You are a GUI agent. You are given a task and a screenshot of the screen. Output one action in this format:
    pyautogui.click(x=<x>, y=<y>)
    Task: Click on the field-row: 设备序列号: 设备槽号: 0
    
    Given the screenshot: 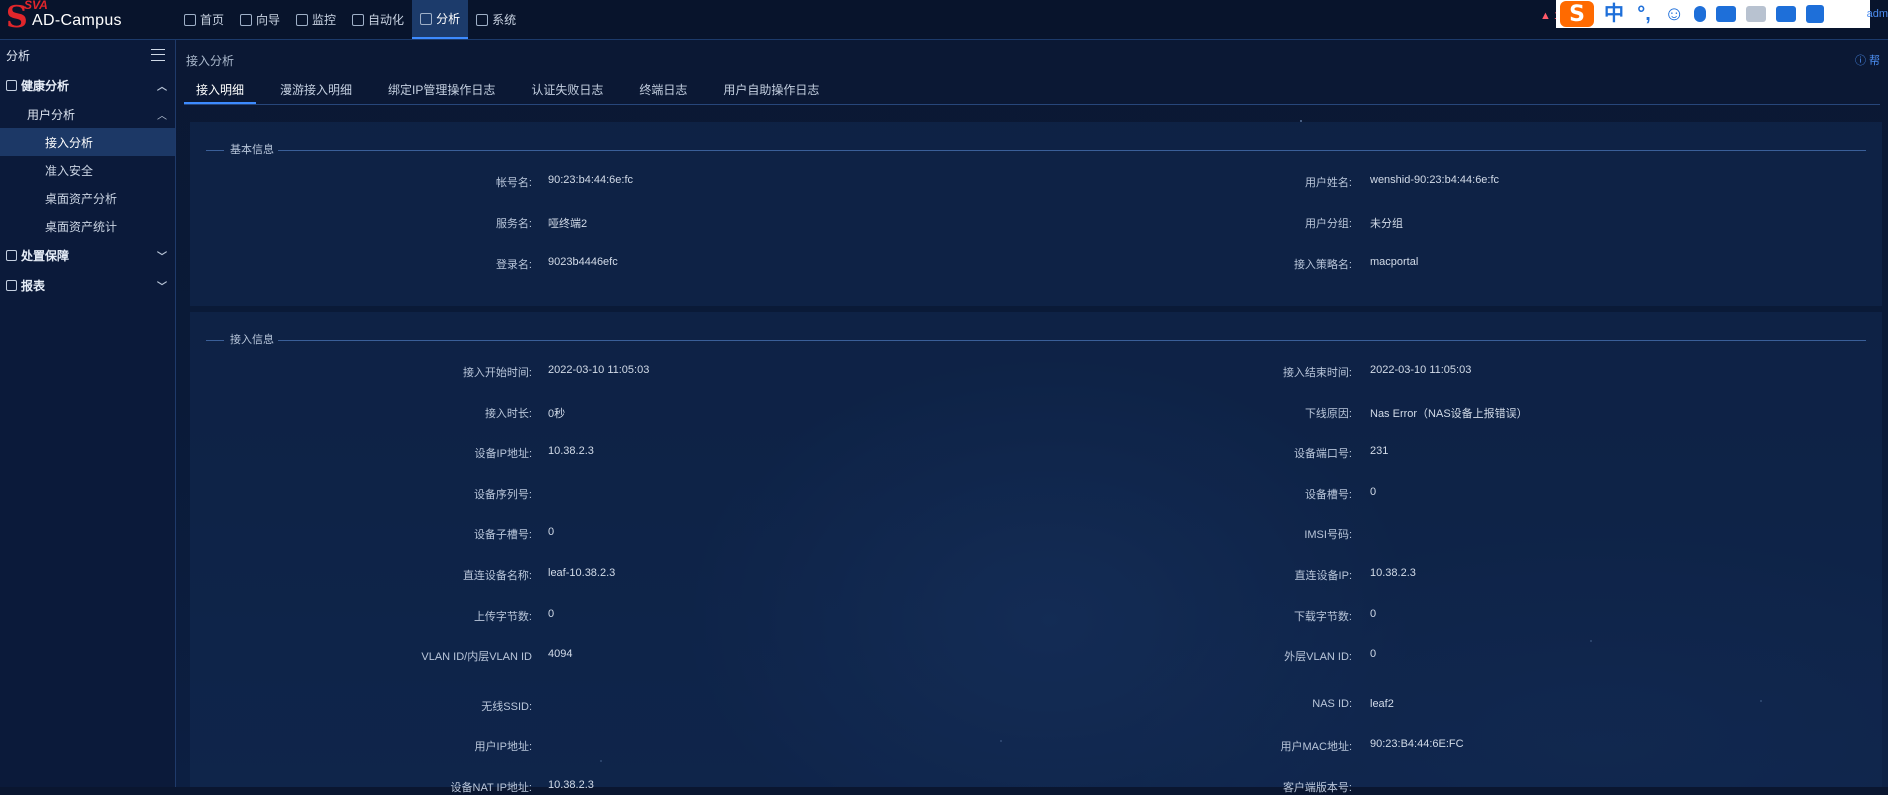 What is the action you would take?
    pyautogui.click(x=1036, y=494)
    